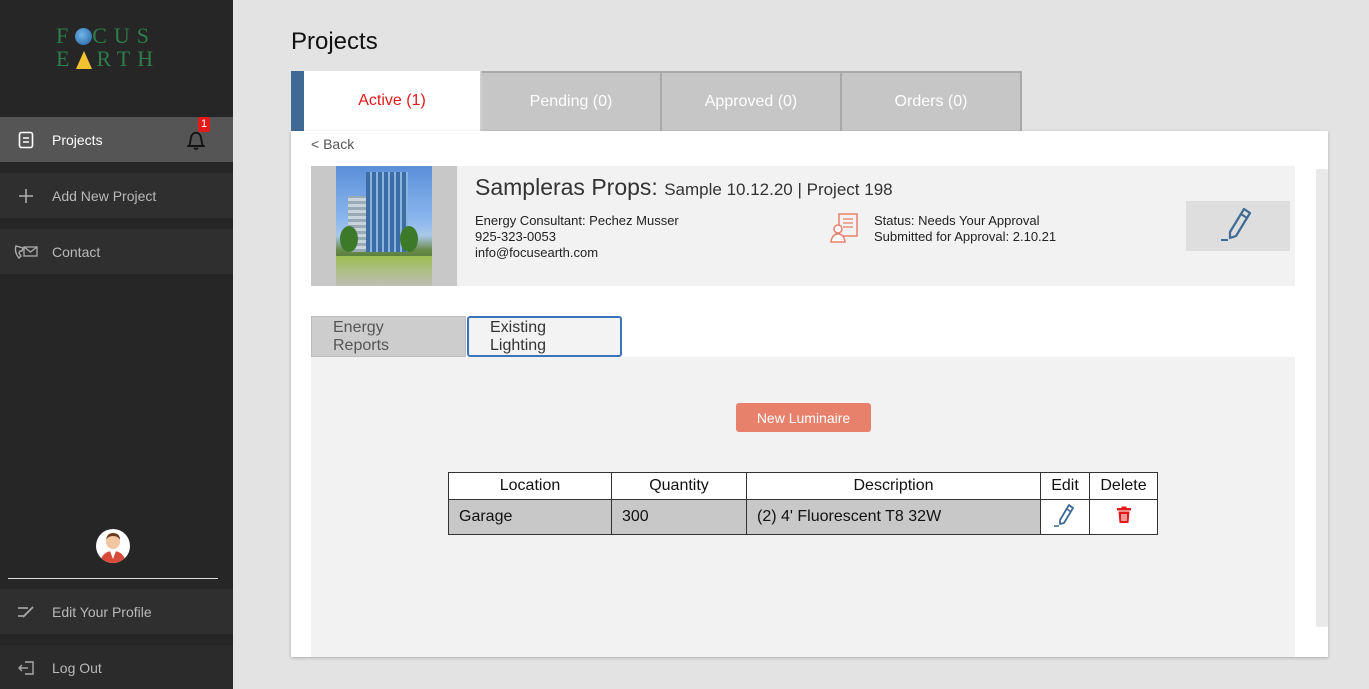 Image resolution: width=1369 pixels, height=689 pixels. Describe the element at coordinates (26, 252) in the screenshot. I see `phone-mail-icon` at that location.